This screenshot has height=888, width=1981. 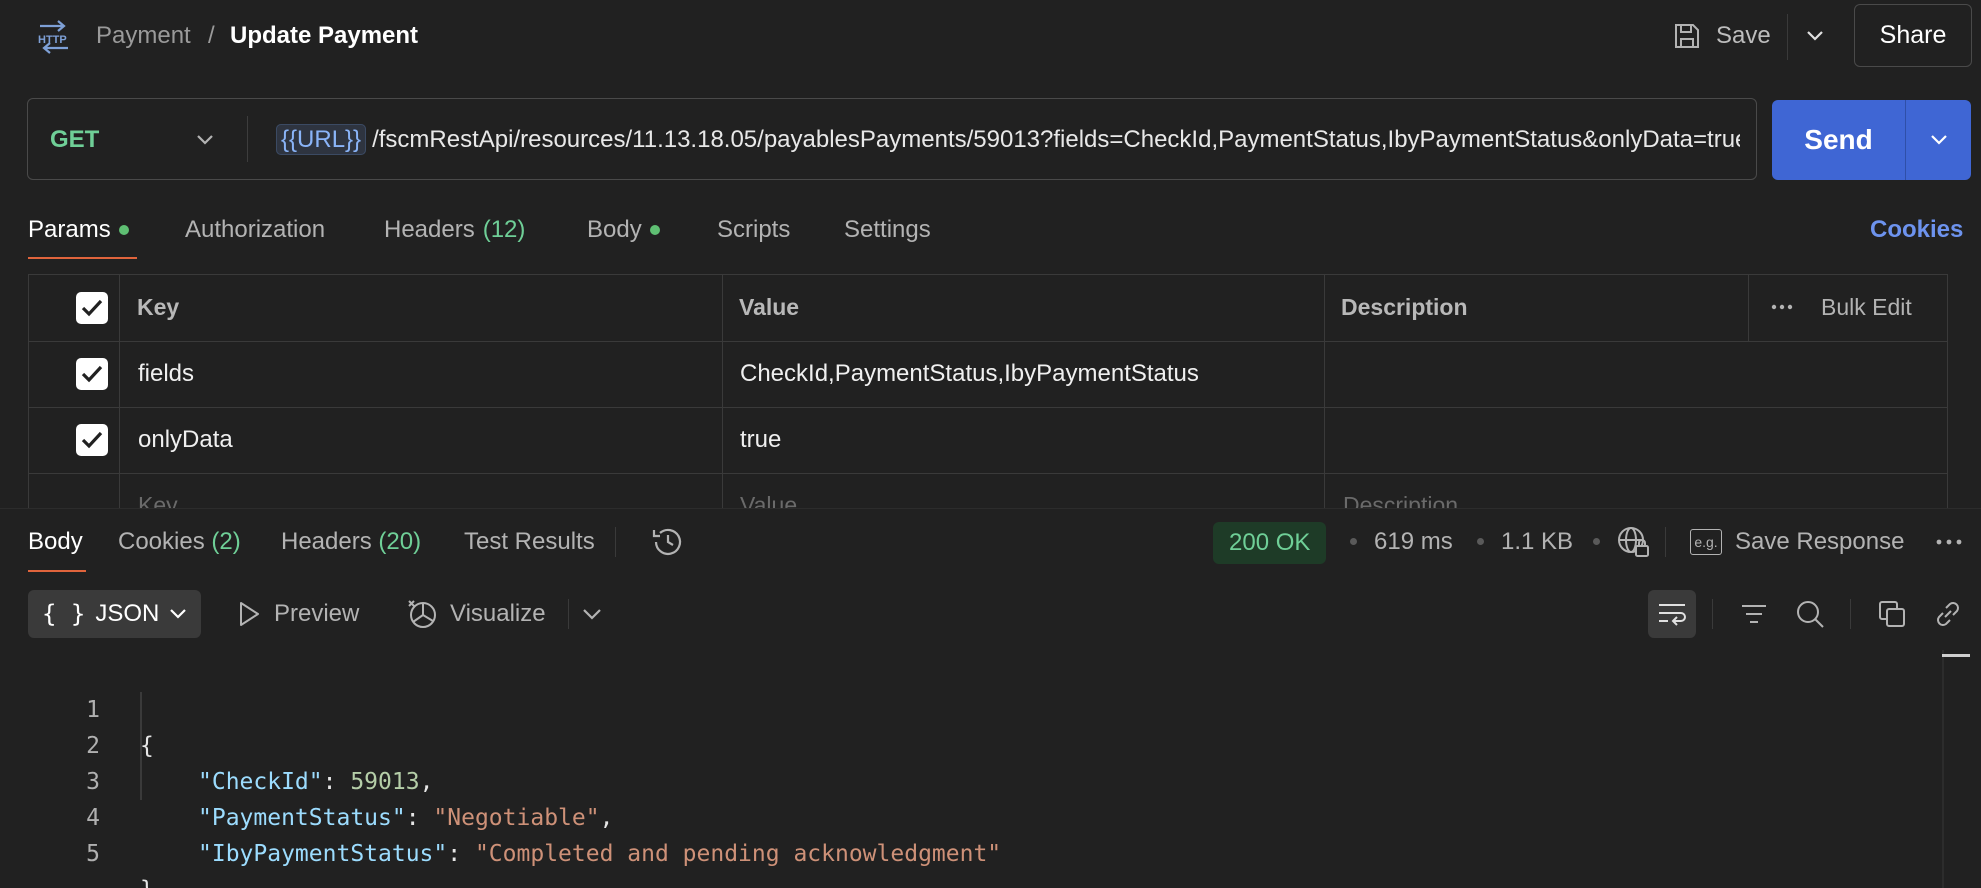 What do you see at coordinates (249, 614) in the screenshot?
I see `play-icon` at bounding box center [249, 614].